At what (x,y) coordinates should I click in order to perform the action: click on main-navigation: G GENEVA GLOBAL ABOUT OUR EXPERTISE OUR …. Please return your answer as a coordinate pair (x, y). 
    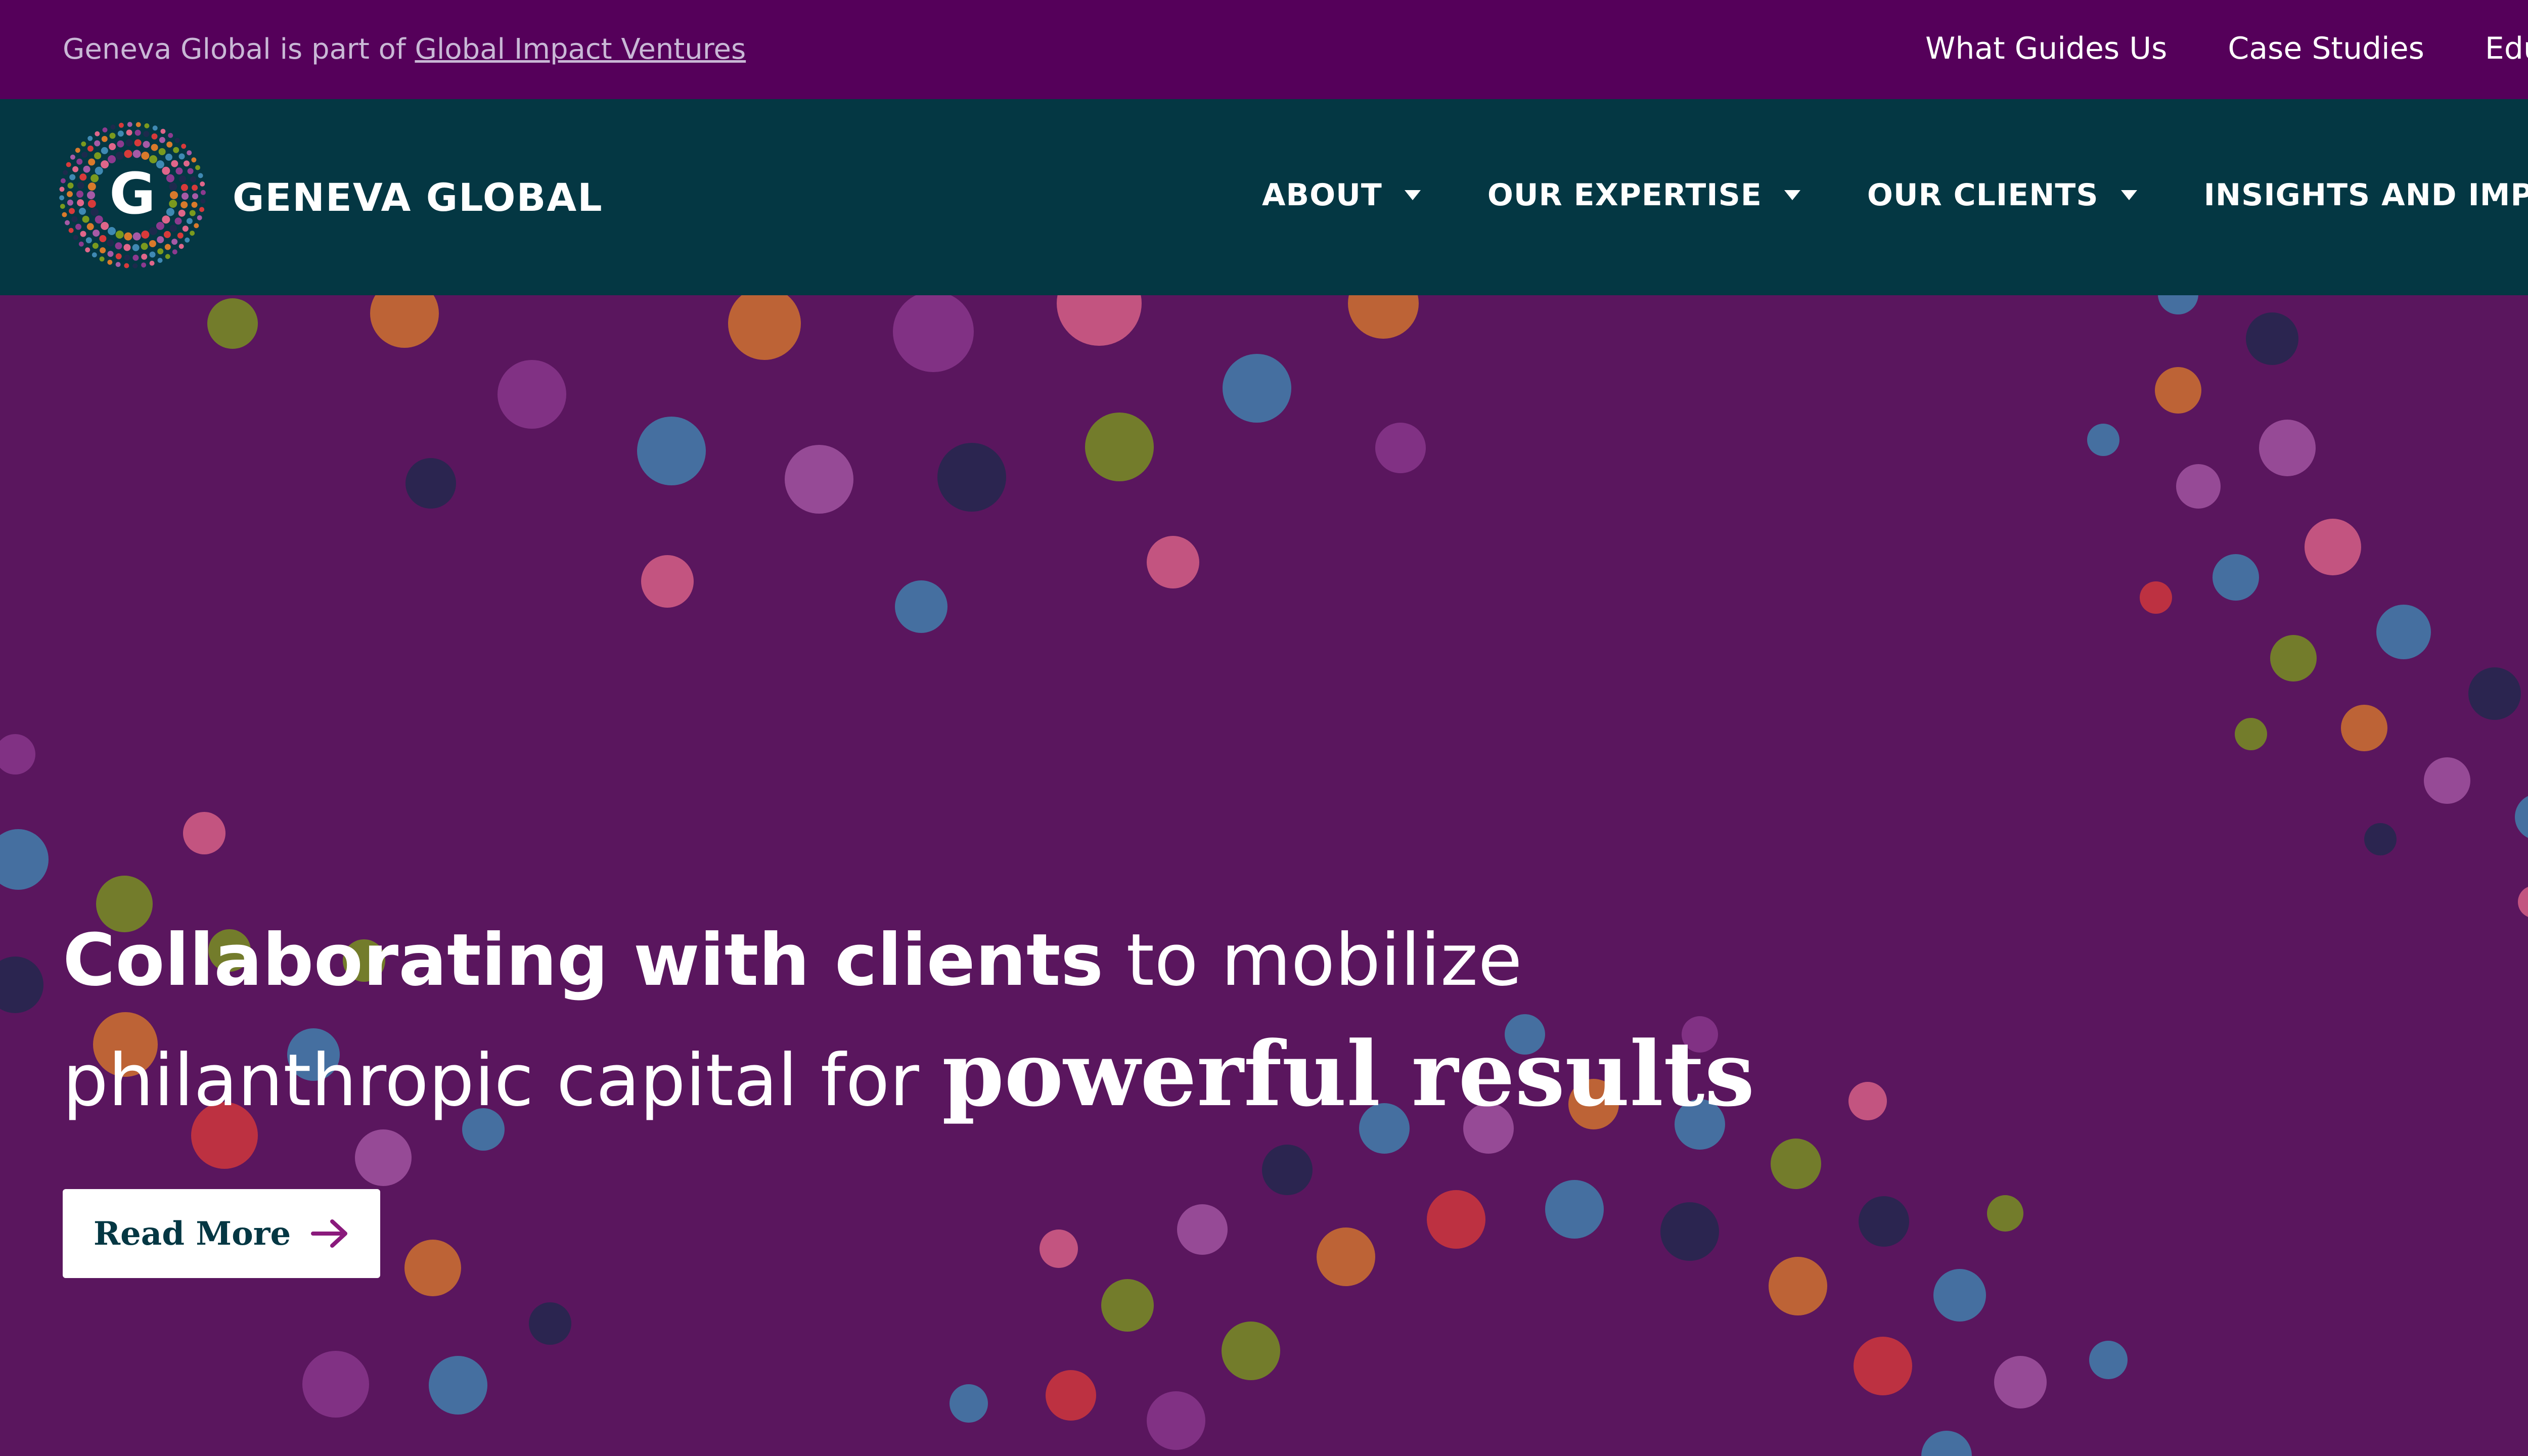
    Looking at the image, I should click on (1264, 197).